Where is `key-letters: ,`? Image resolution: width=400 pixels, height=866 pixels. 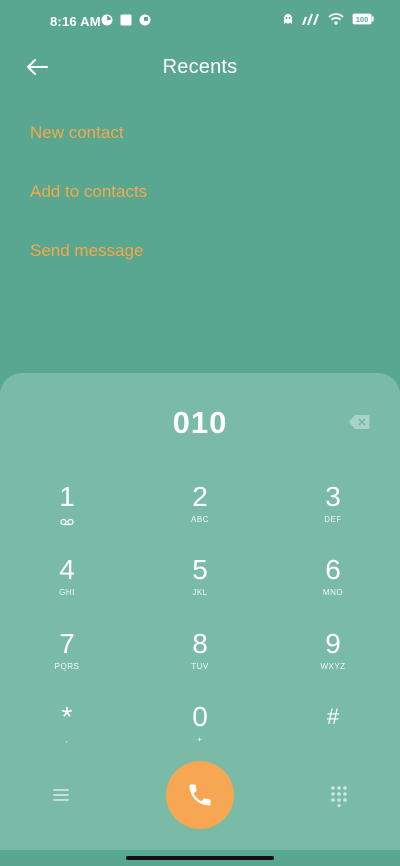
key-letters: , is located at coordinates (67, 739).